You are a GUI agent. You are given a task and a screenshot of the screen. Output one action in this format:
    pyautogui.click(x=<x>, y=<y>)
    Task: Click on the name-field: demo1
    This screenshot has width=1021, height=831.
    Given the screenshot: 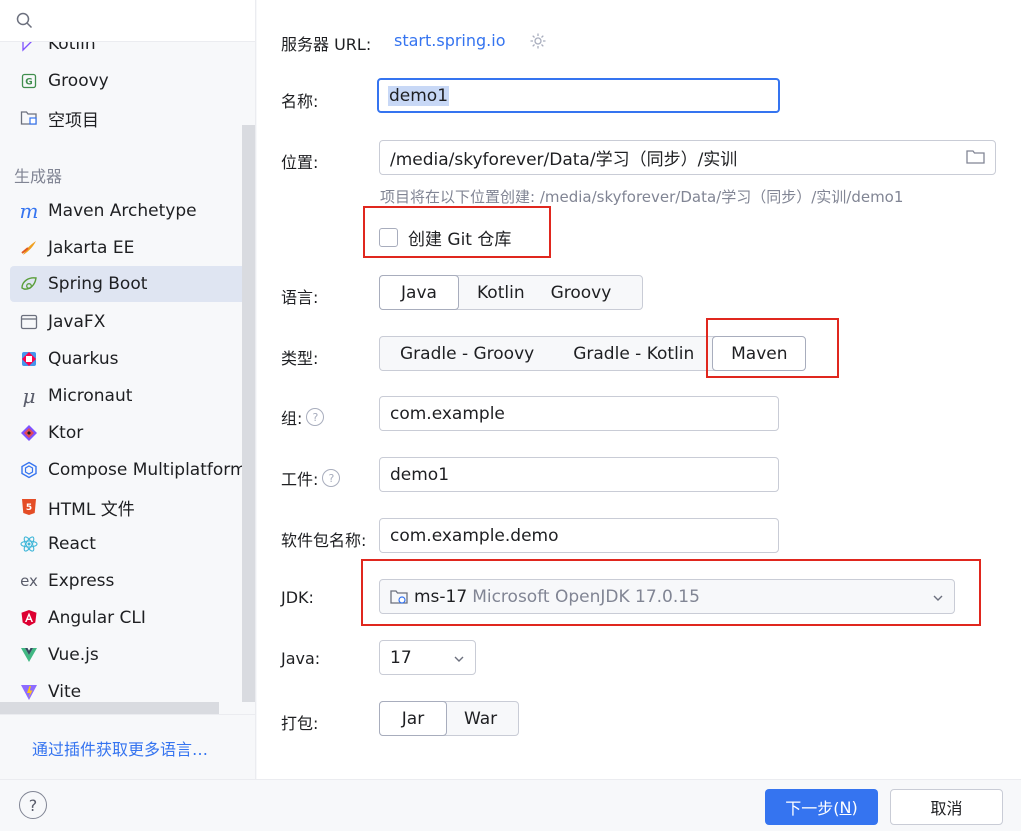 What is the action you would take?
    pyautogui.click(x=578, y=95)
    